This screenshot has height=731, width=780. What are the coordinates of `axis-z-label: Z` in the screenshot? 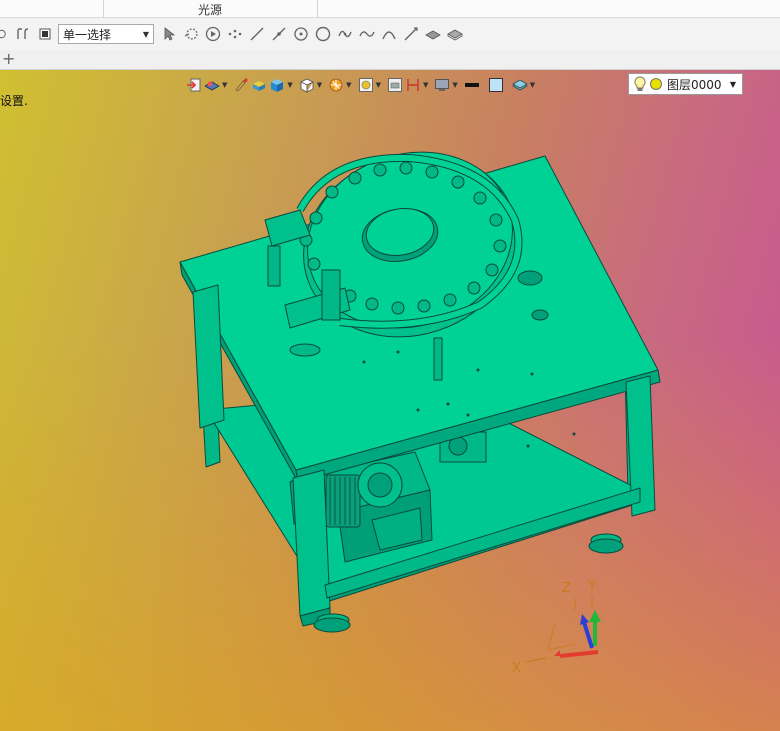 It's located at (566, 588).